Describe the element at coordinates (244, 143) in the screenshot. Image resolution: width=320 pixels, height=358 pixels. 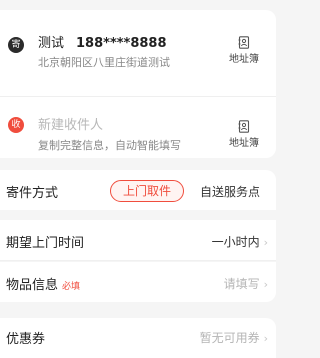
I see `receiver-address-book-label: 地址簿` at that location.